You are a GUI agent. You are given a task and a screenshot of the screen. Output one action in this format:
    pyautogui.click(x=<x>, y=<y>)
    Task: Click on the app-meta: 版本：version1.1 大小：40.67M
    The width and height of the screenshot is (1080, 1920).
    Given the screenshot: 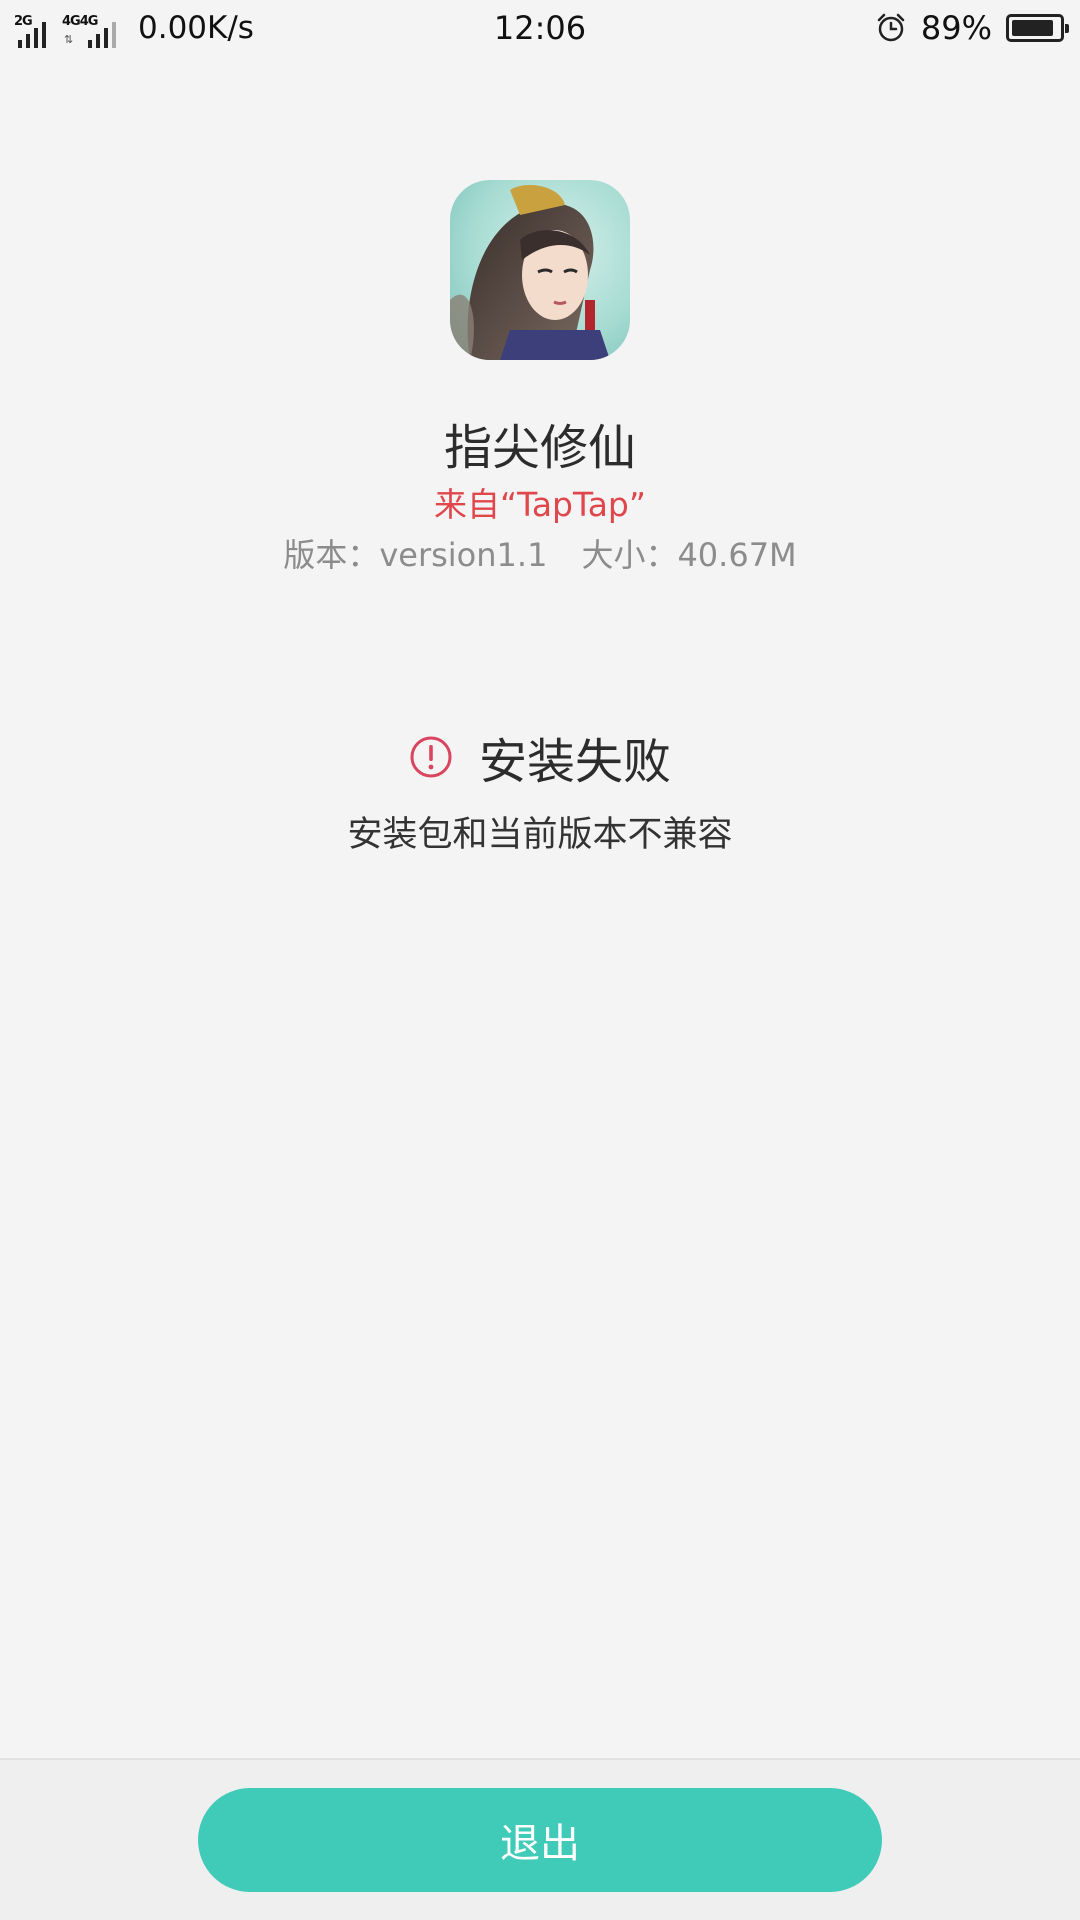 What is the action you would take?
    pyautogui.click(x=540, y=553)
    